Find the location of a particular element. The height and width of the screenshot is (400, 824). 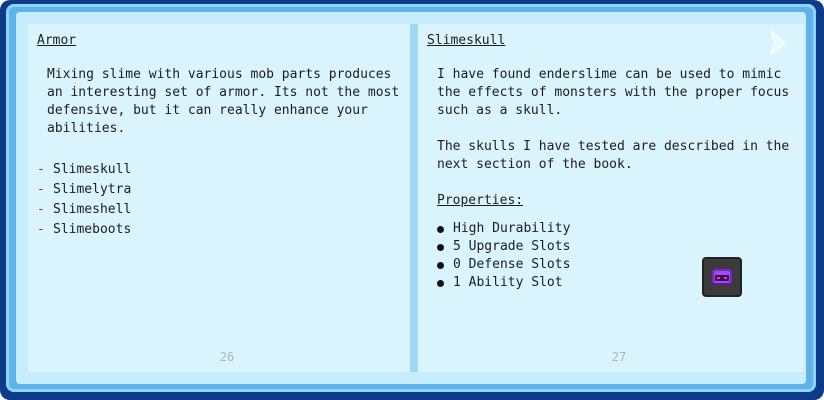

property-label: 5 Upgrade Slots is located at coordinates (512, 246).